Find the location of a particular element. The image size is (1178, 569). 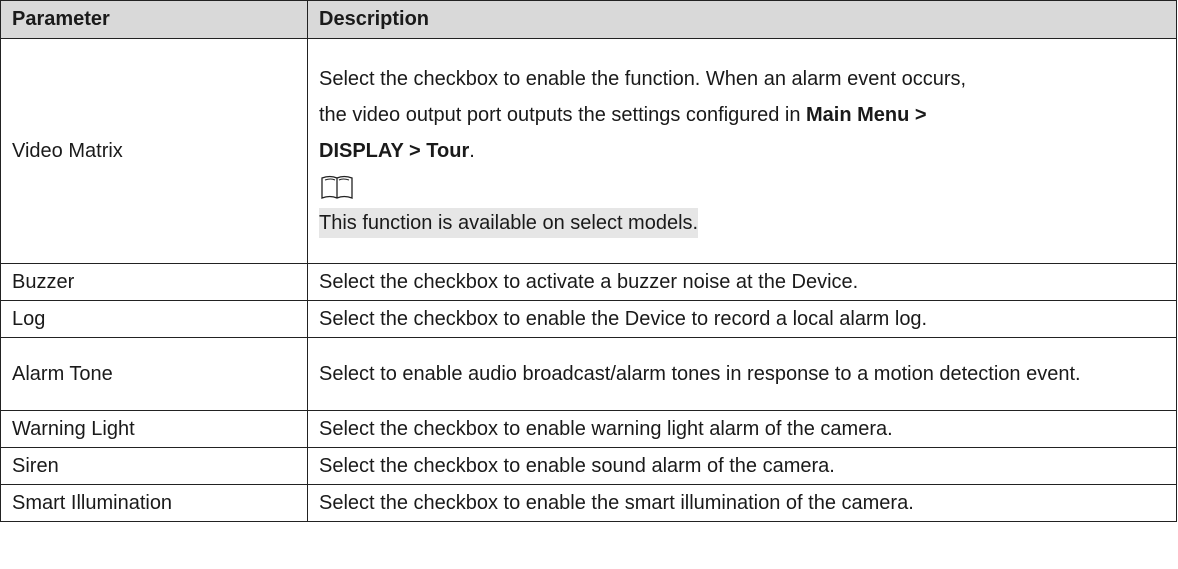

menu-path-bold: DISPLAY > Tour is located at coordinates (394, 151).